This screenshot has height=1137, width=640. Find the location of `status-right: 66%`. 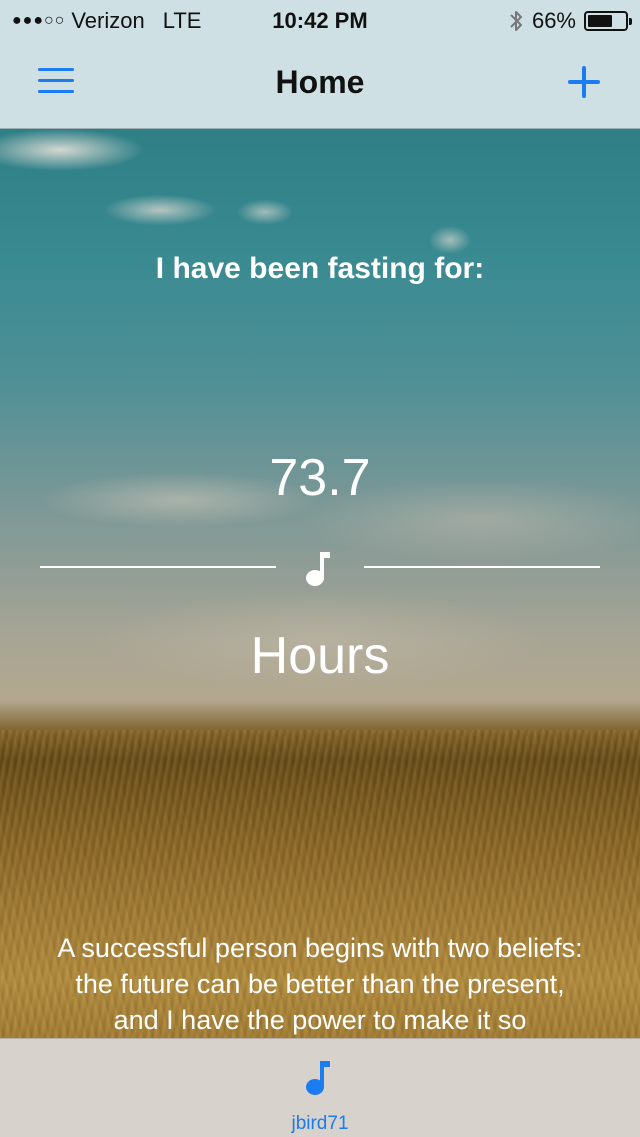

status-right: 66% is located at coordinates (570, 21).